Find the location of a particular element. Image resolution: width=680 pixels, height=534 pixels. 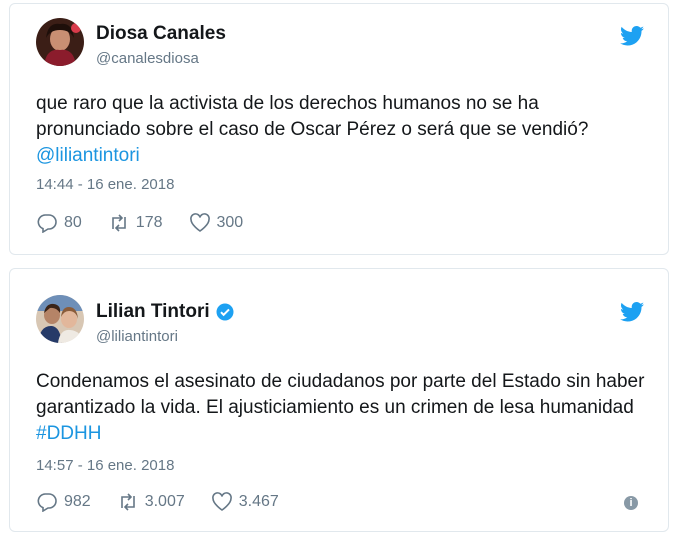

retweet-count: 3.007 is located at coordinates (164, 501).